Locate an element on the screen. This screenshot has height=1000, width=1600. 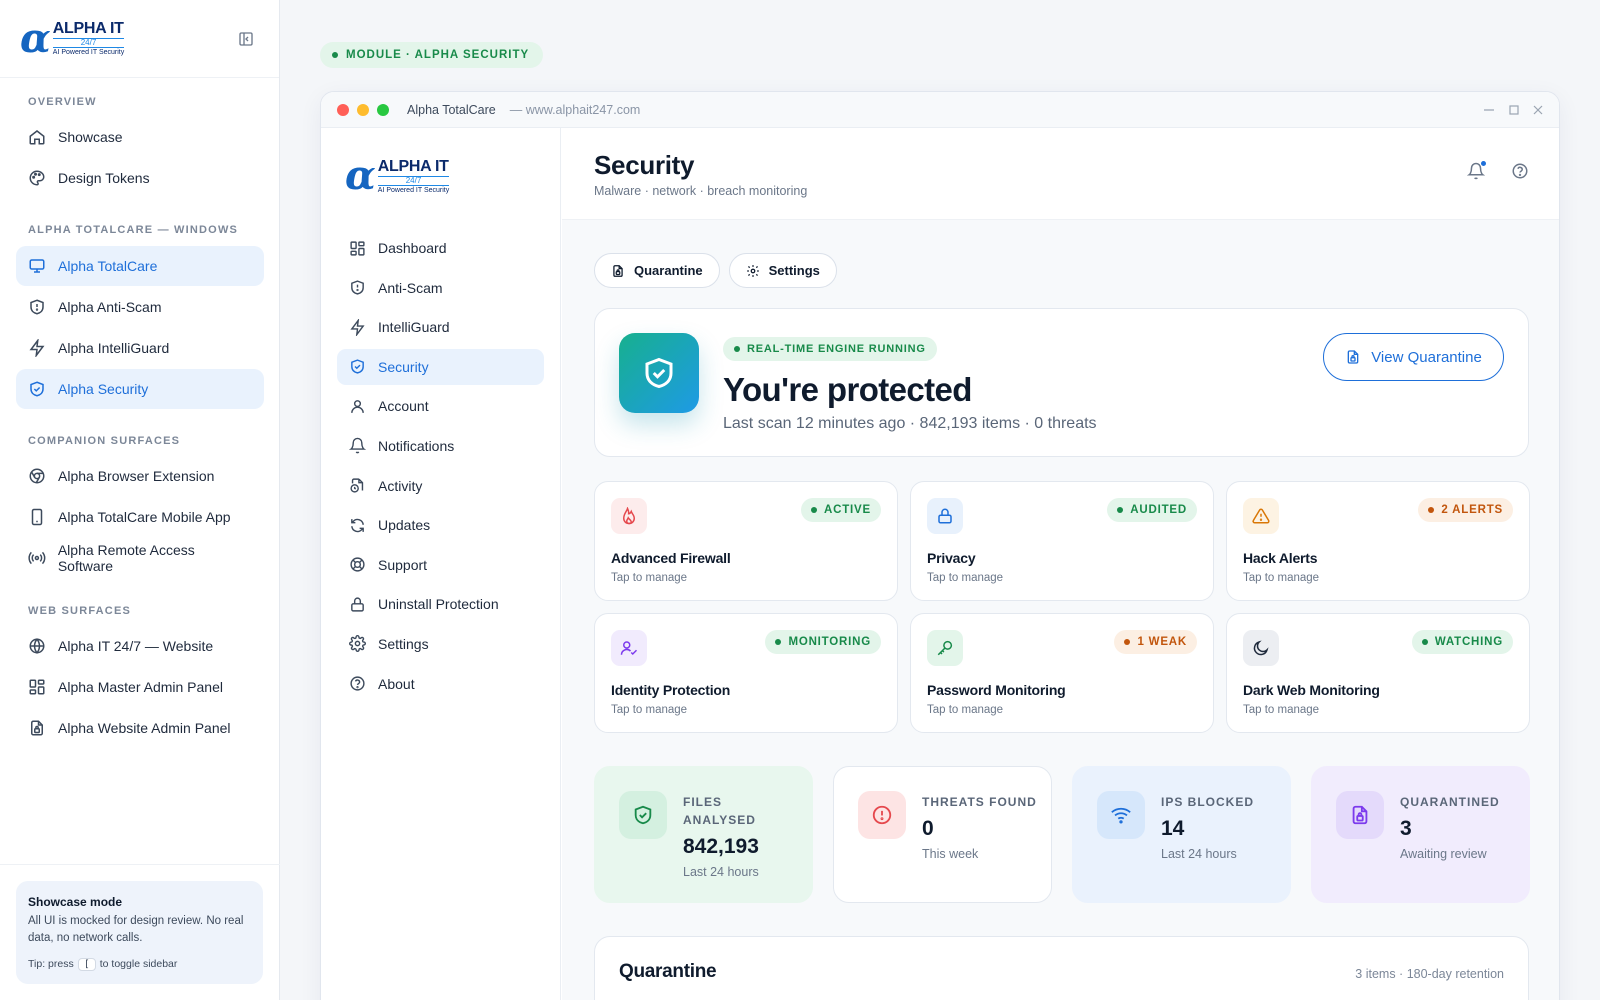
page-title: Security is located at coordinates (644, 165).